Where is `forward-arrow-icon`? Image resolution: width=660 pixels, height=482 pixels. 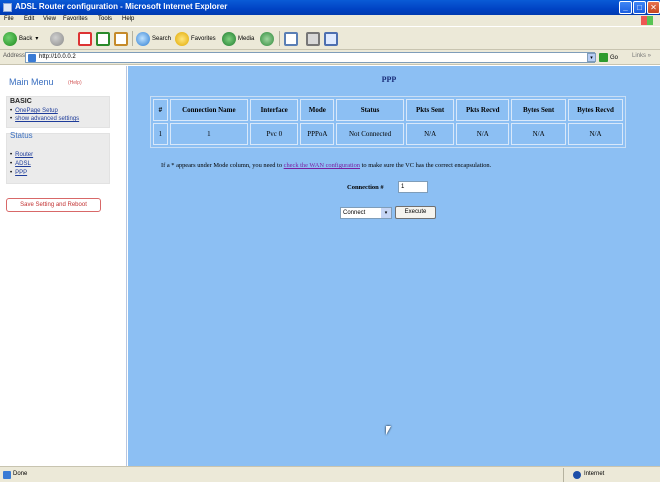
forward-arrow-icon is located at coordinates (57, 38).